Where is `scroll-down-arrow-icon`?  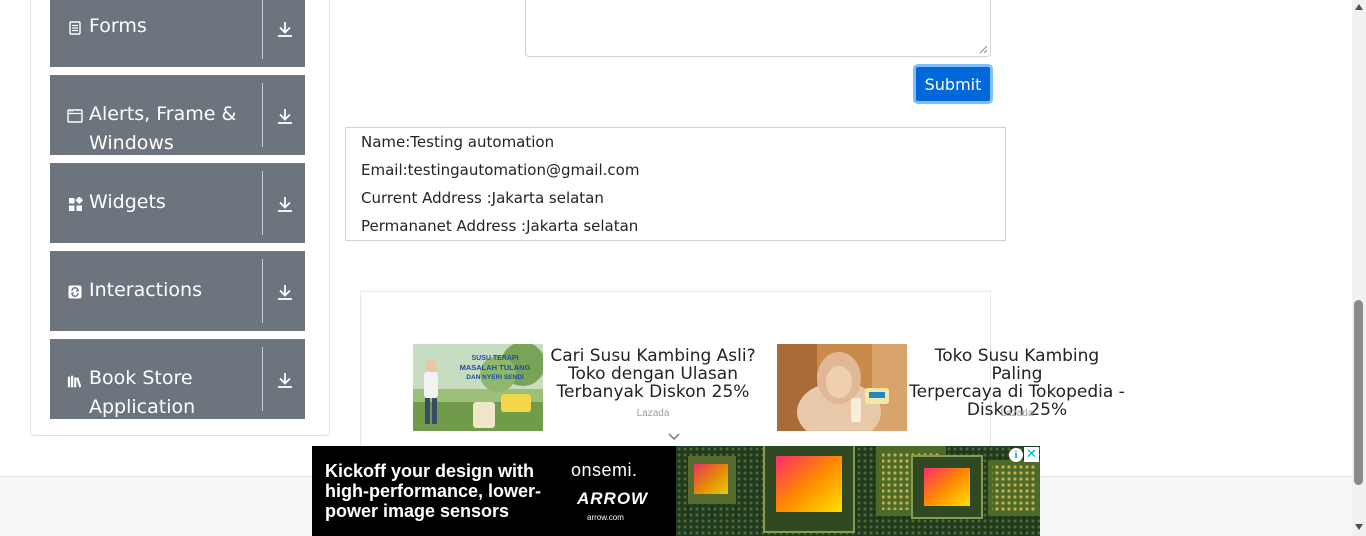 scroll-down-arrow-icon is located at coordinates (1359, 527).